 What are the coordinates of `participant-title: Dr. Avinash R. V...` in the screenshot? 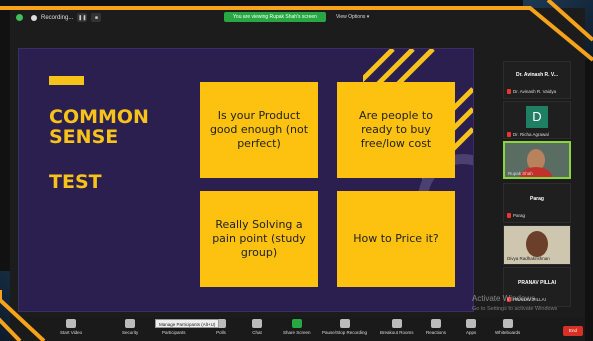 It's located at (537, 75).